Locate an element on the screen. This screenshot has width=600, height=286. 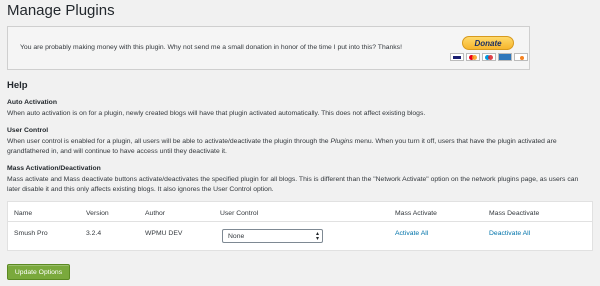
visa-card-icon is located at coordinates (457, 57).